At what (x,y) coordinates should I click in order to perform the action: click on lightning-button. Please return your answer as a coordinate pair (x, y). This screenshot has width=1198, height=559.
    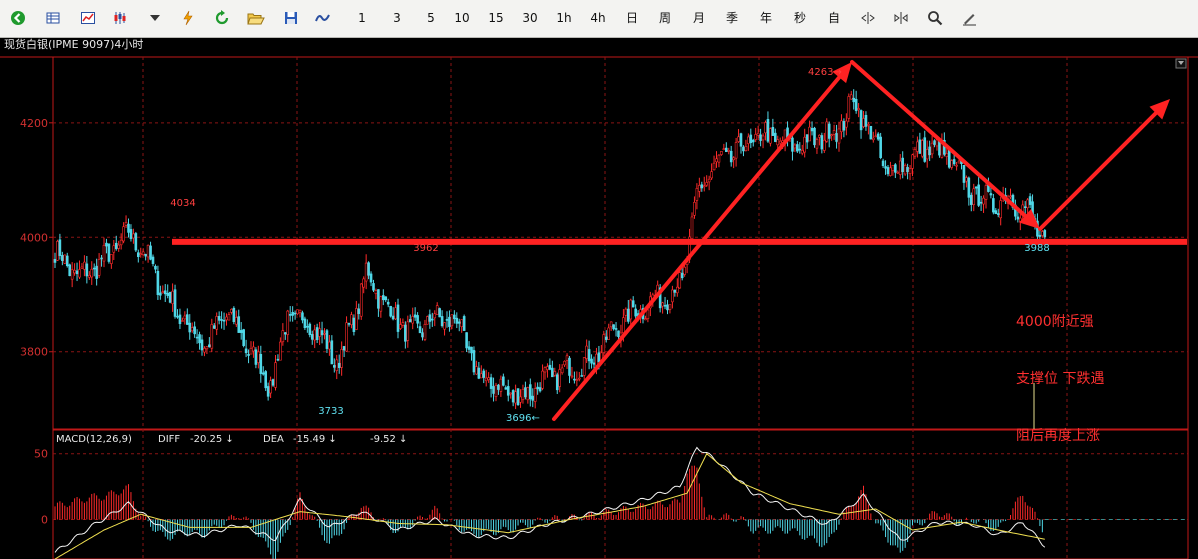
    Looking at the image, I should click on (188, 18).